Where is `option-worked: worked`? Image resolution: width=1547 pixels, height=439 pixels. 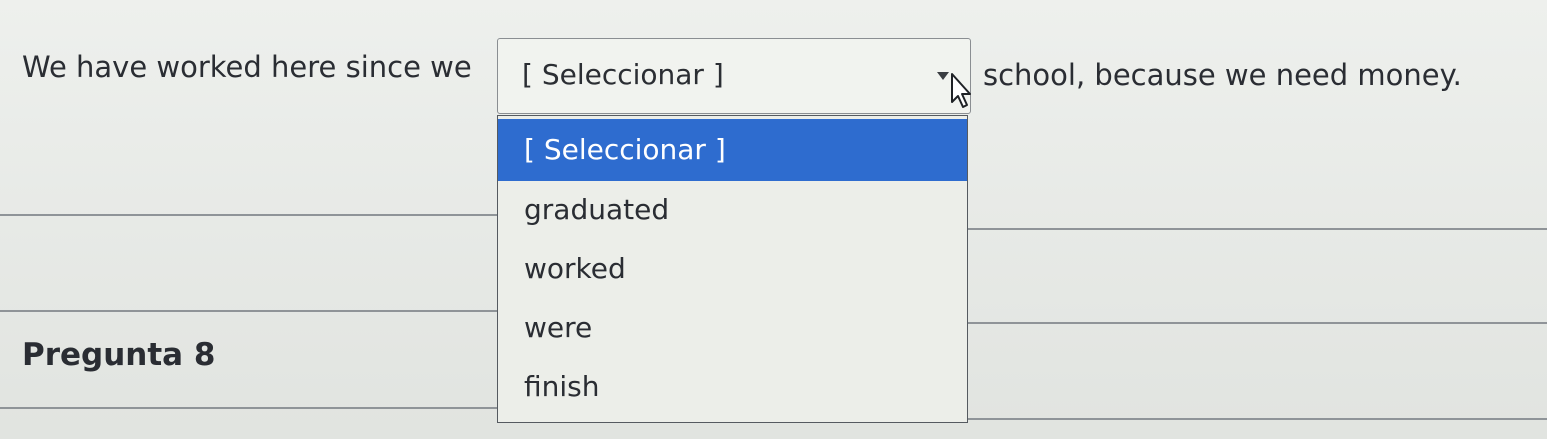
option-worked: worked is located at coordinates (732, 269).